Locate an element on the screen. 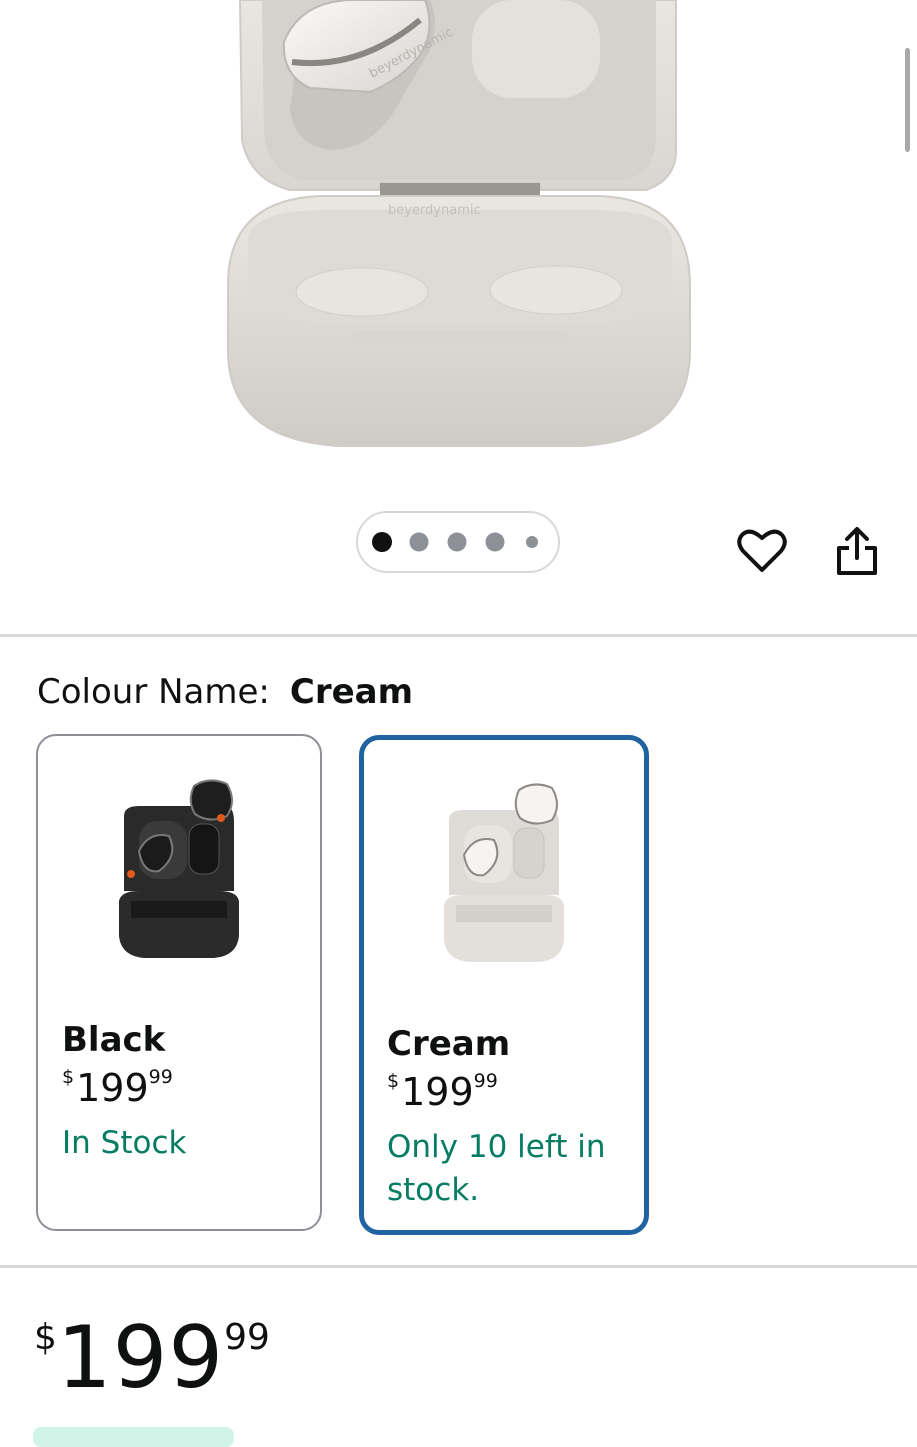  colour-selection-label: Colour Name: Cream is located at coordinates (225, 692).